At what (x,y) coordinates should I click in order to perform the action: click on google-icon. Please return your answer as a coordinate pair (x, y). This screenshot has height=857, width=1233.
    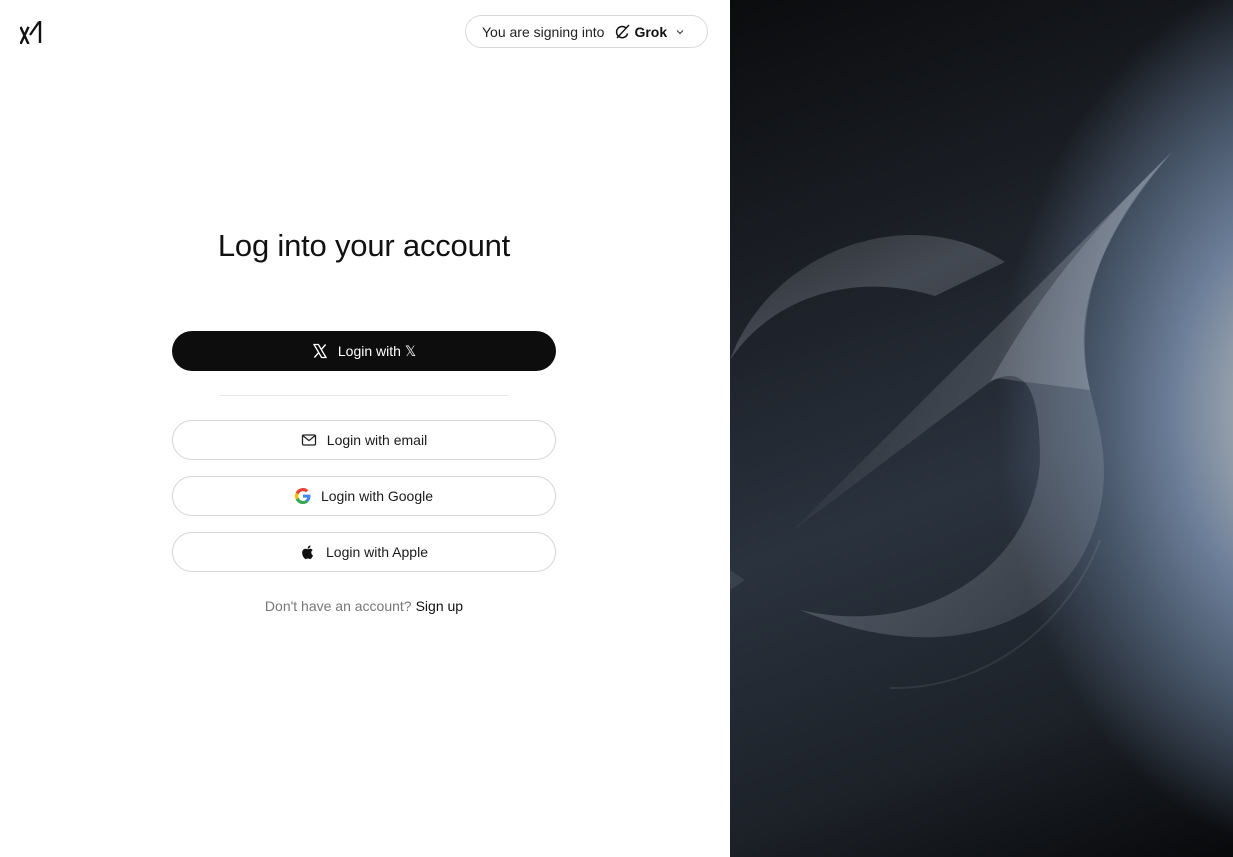
    Looking at the image, I should click on (302, 496).